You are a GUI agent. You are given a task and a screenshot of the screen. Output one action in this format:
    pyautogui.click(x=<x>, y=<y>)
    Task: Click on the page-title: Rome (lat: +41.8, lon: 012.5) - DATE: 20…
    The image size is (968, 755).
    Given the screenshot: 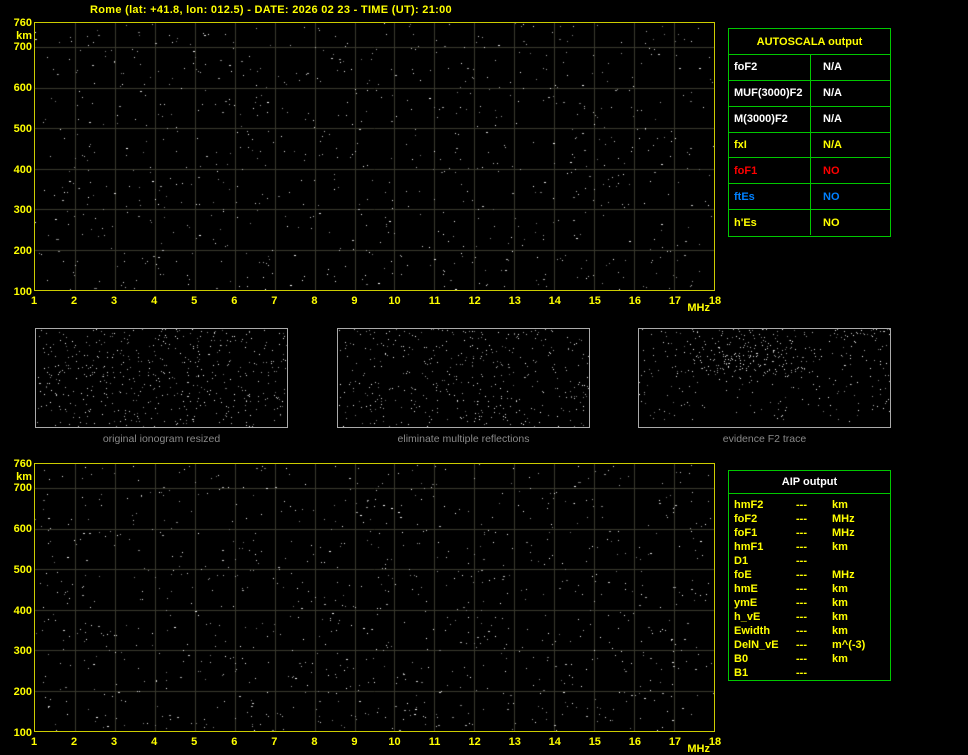 What is the action you would take?
    pyautogui.click(x=271, y=10)
    